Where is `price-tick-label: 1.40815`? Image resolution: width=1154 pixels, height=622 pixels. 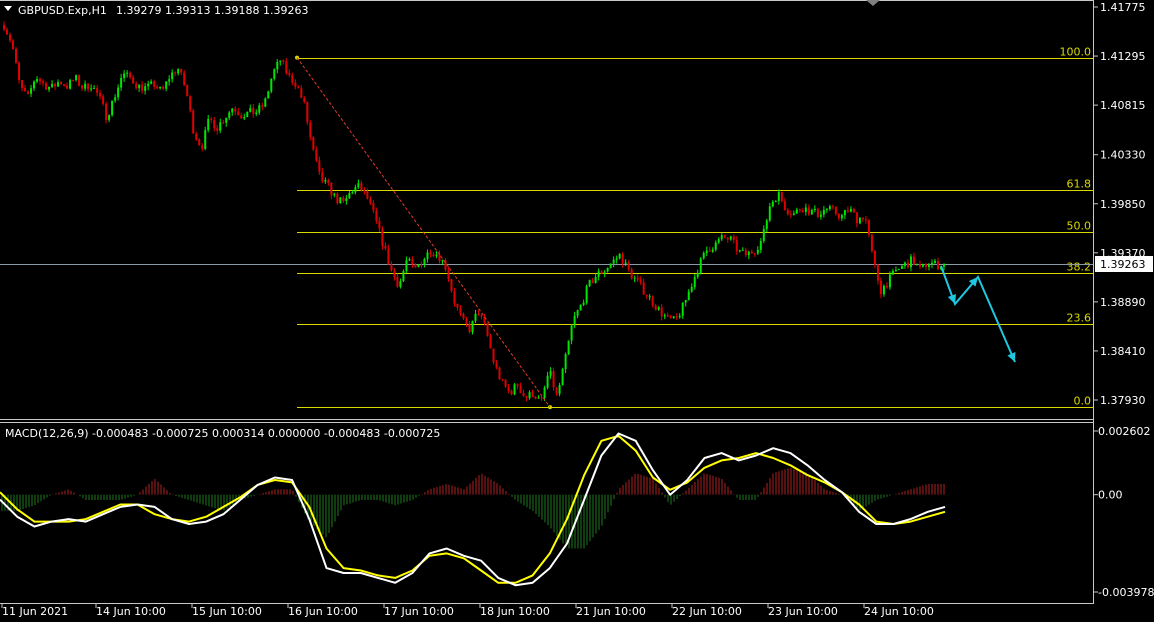
price-tick-label: 1.40815 is located at coordinates (1123, 105).